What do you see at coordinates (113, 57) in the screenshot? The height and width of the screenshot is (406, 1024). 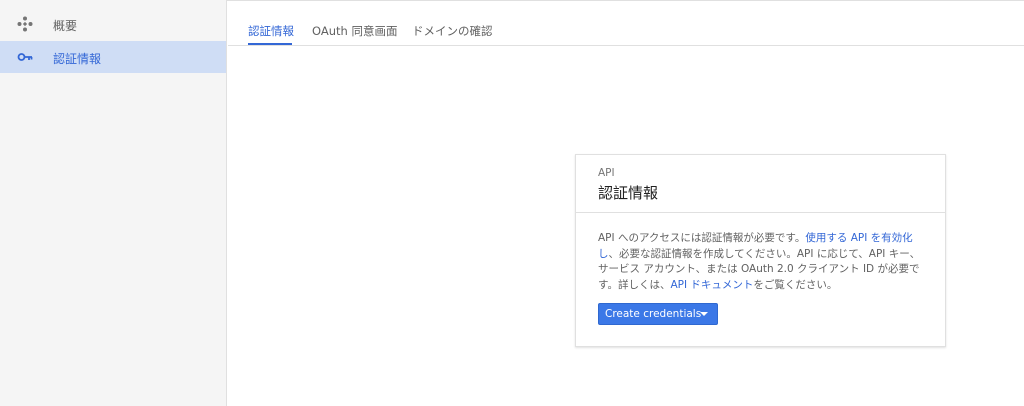 I see `sidebar-item-credentials: 認証情報` at bounding box center [113, 57].